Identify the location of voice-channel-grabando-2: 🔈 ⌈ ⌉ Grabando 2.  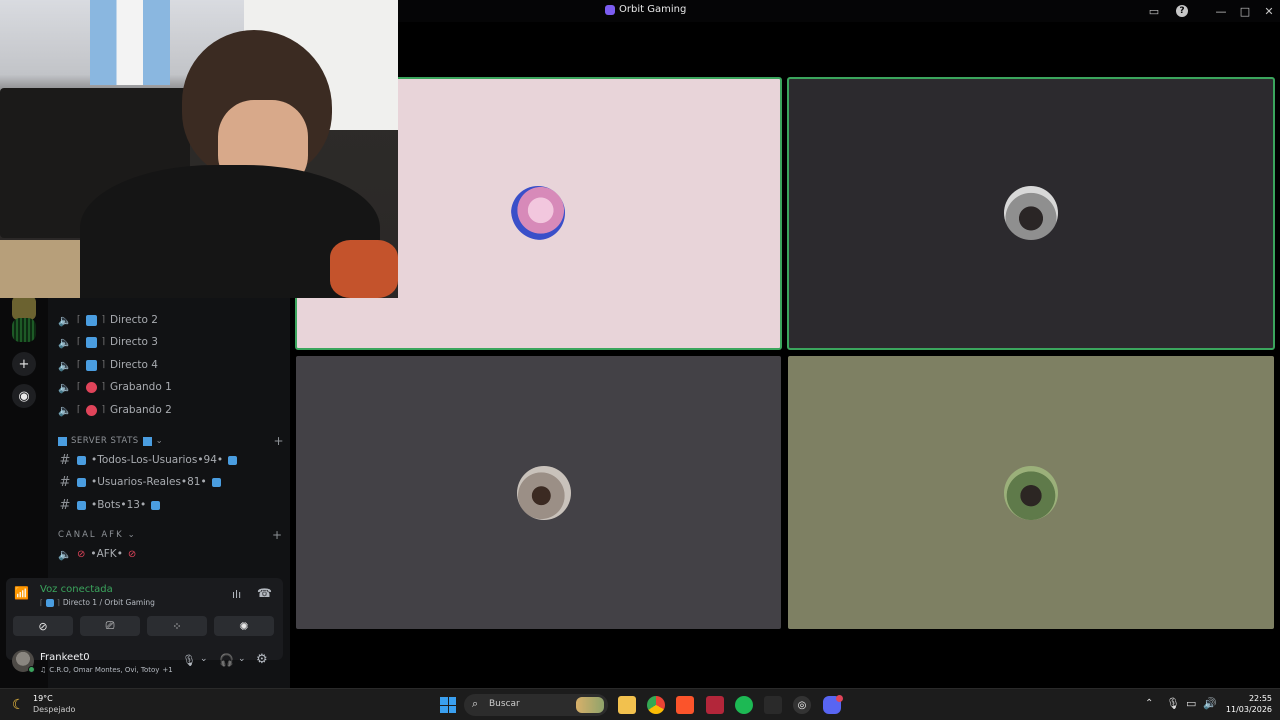
(115, 410).